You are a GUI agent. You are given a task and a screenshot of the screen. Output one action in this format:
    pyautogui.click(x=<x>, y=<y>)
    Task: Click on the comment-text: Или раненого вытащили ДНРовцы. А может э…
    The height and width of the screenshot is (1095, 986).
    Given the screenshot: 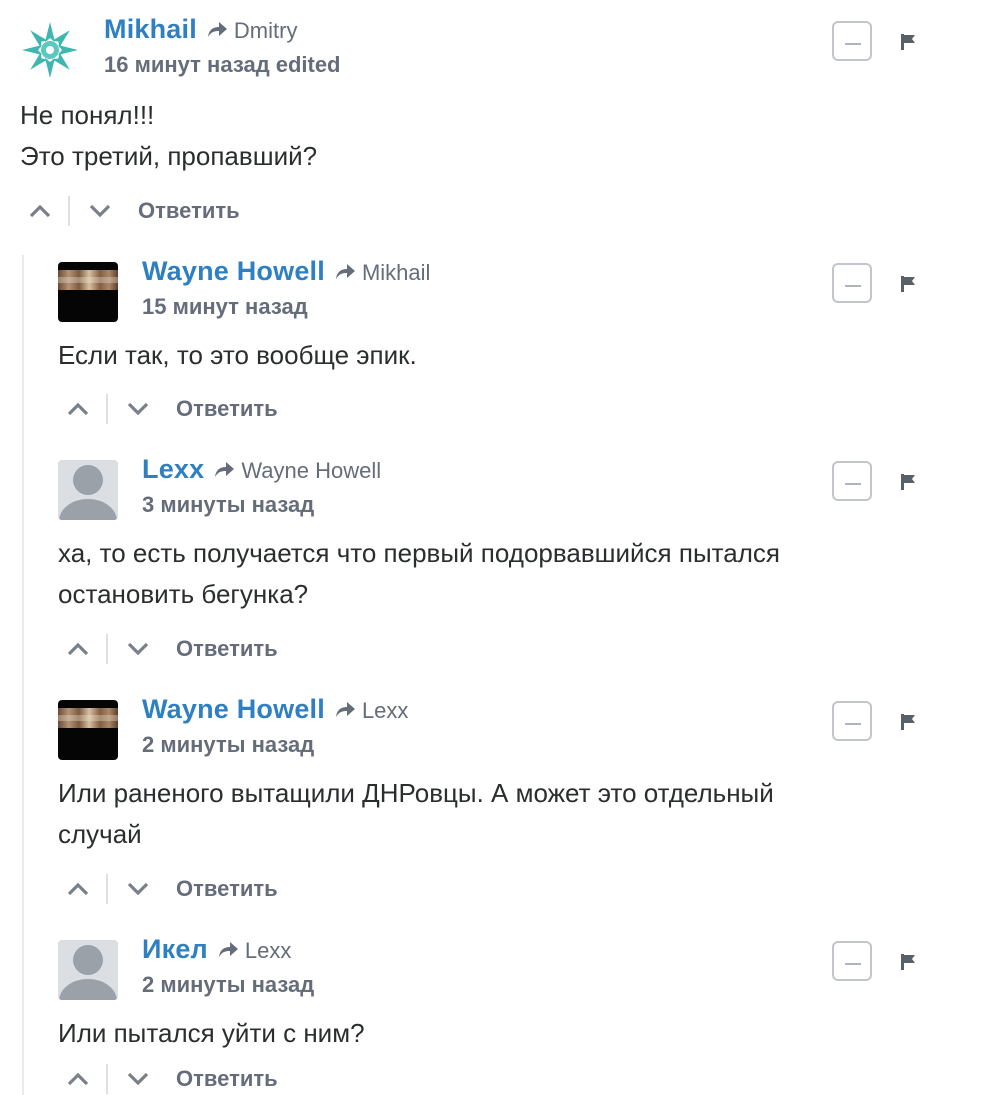 What is the action you would take?
    pyautogui.click(x=416, y=814)
    